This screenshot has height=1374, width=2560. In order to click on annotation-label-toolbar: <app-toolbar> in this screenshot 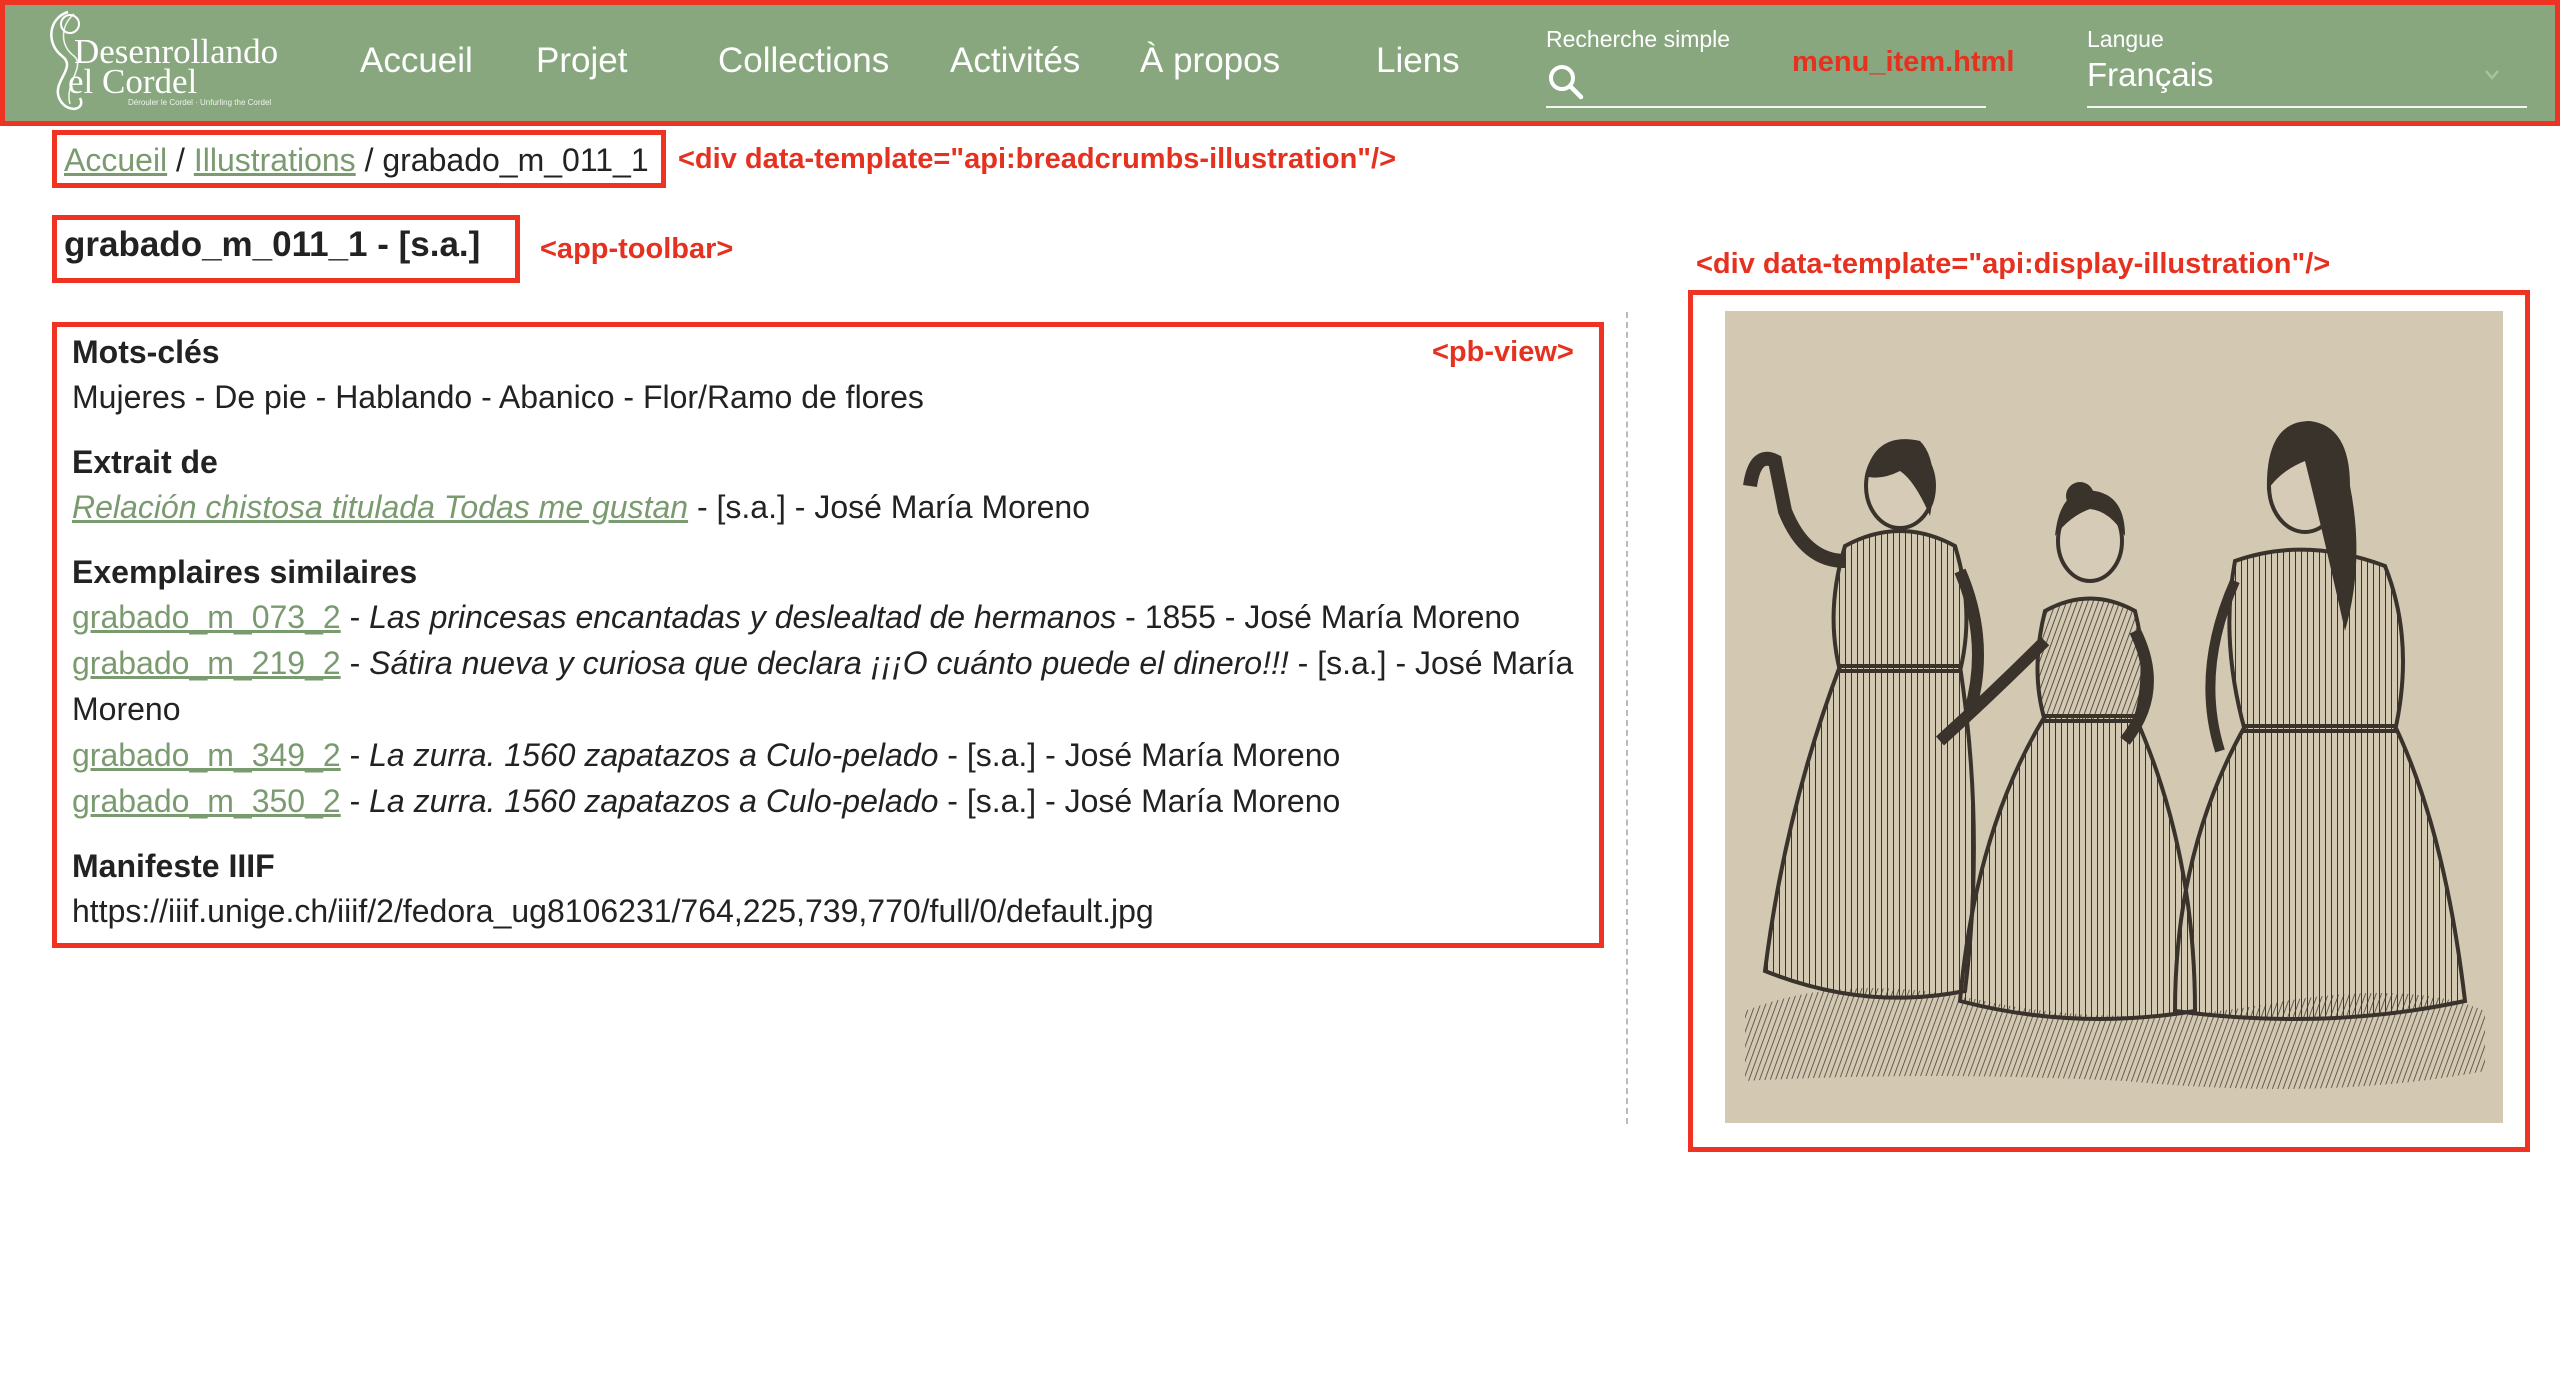, I will do `click(637, 249)`.